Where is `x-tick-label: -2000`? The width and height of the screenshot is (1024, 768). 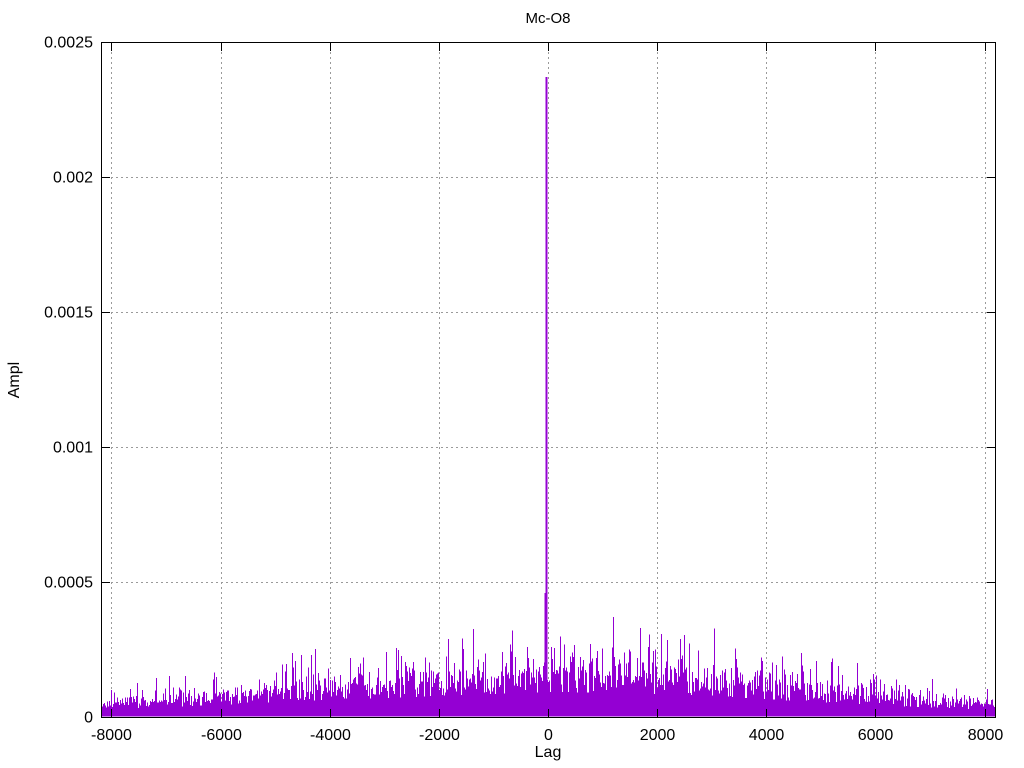
x-tick-label: -2000 is located at coordinates (439, 735).